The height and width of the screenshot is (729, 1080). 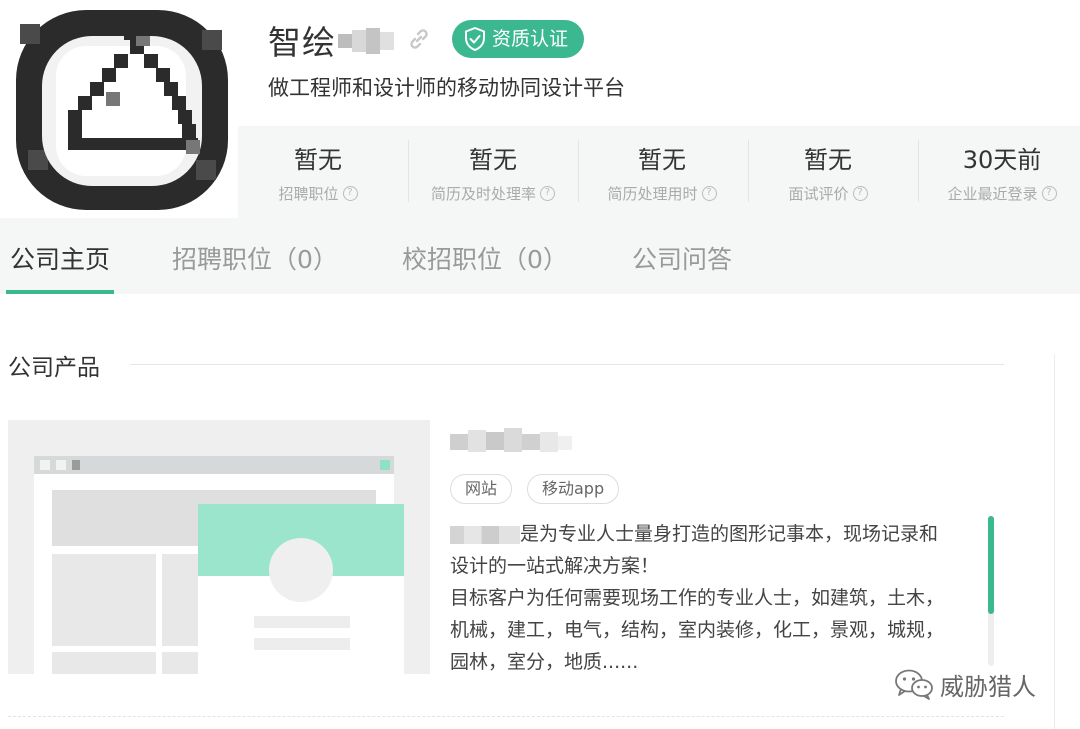 I want to click on tab-company-home: 公司主页, so click(x=60, y=258).